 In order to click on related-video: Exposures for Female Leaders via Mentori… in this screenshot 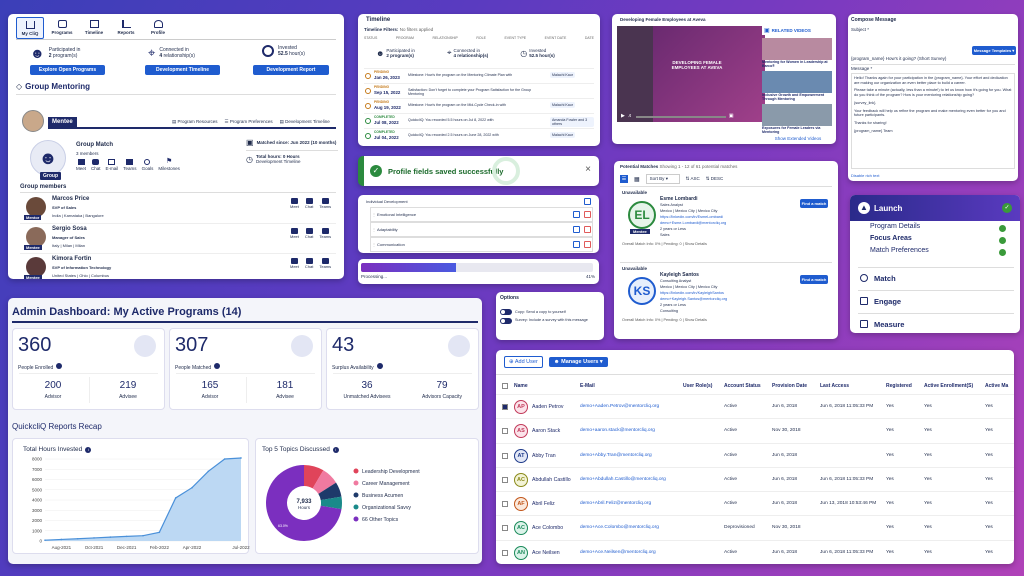, I will do `click(798, 119)`.